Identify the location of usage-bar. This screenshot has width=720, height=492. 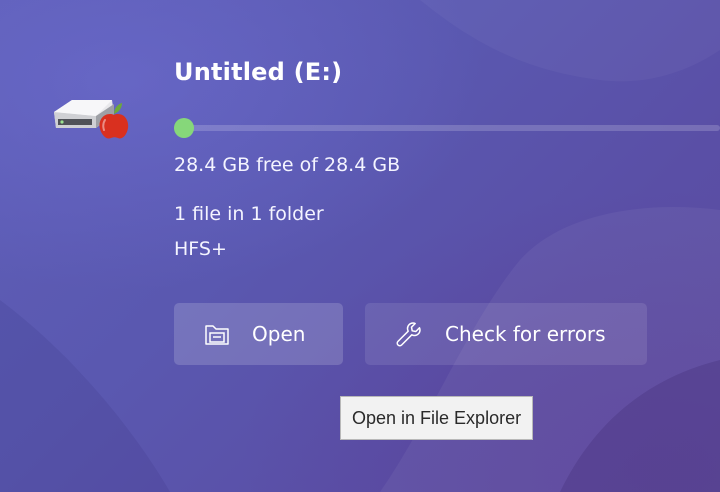
(447, 128).